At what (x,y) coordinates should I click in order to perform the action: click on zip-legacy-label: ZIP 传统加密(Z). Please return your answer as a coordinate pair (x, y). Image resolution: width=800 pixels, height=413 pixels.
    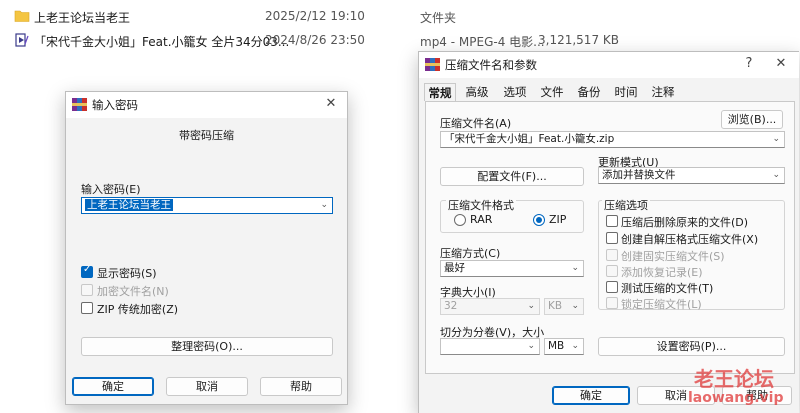
    Looking at the image, I should click on (138, 309).